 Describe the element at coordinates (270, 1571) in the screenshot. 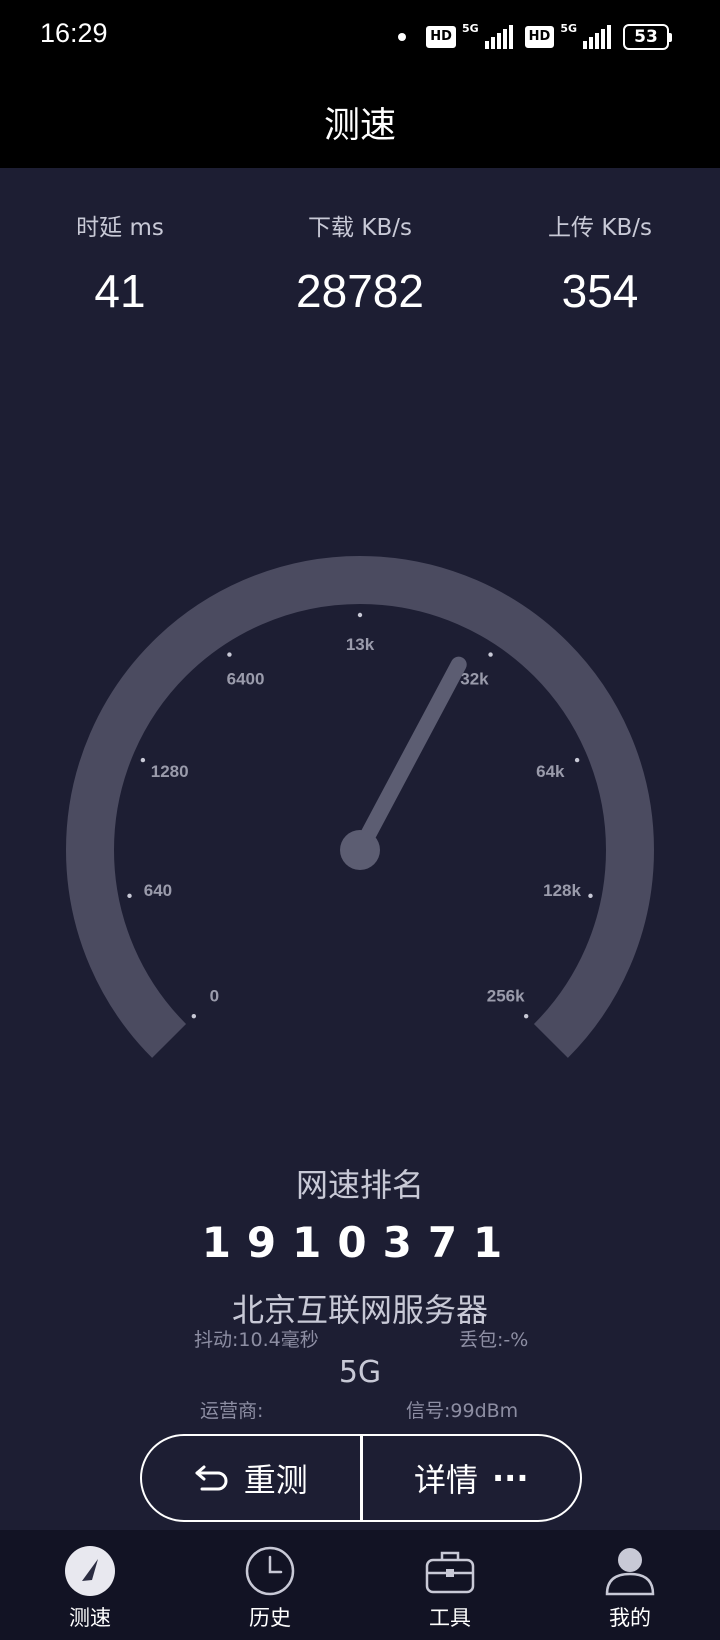

I see `clock-icon` at that location.